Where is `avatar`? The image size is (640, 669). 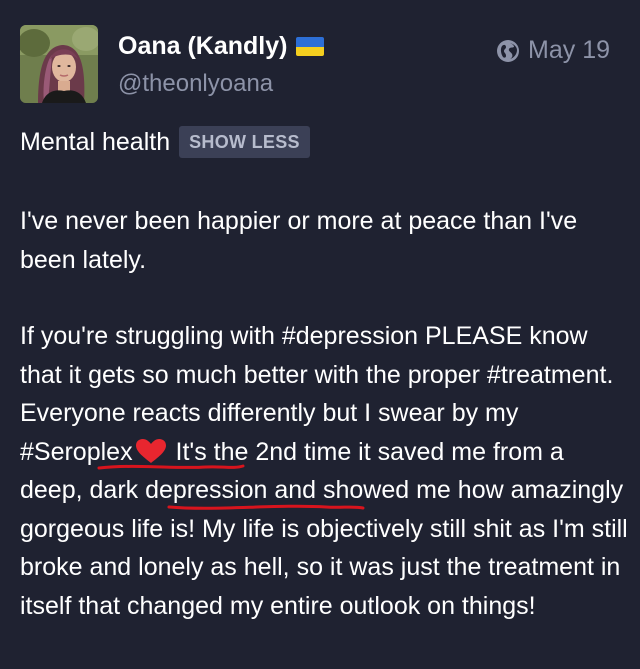
avatar is located at coordinates (59, 64).